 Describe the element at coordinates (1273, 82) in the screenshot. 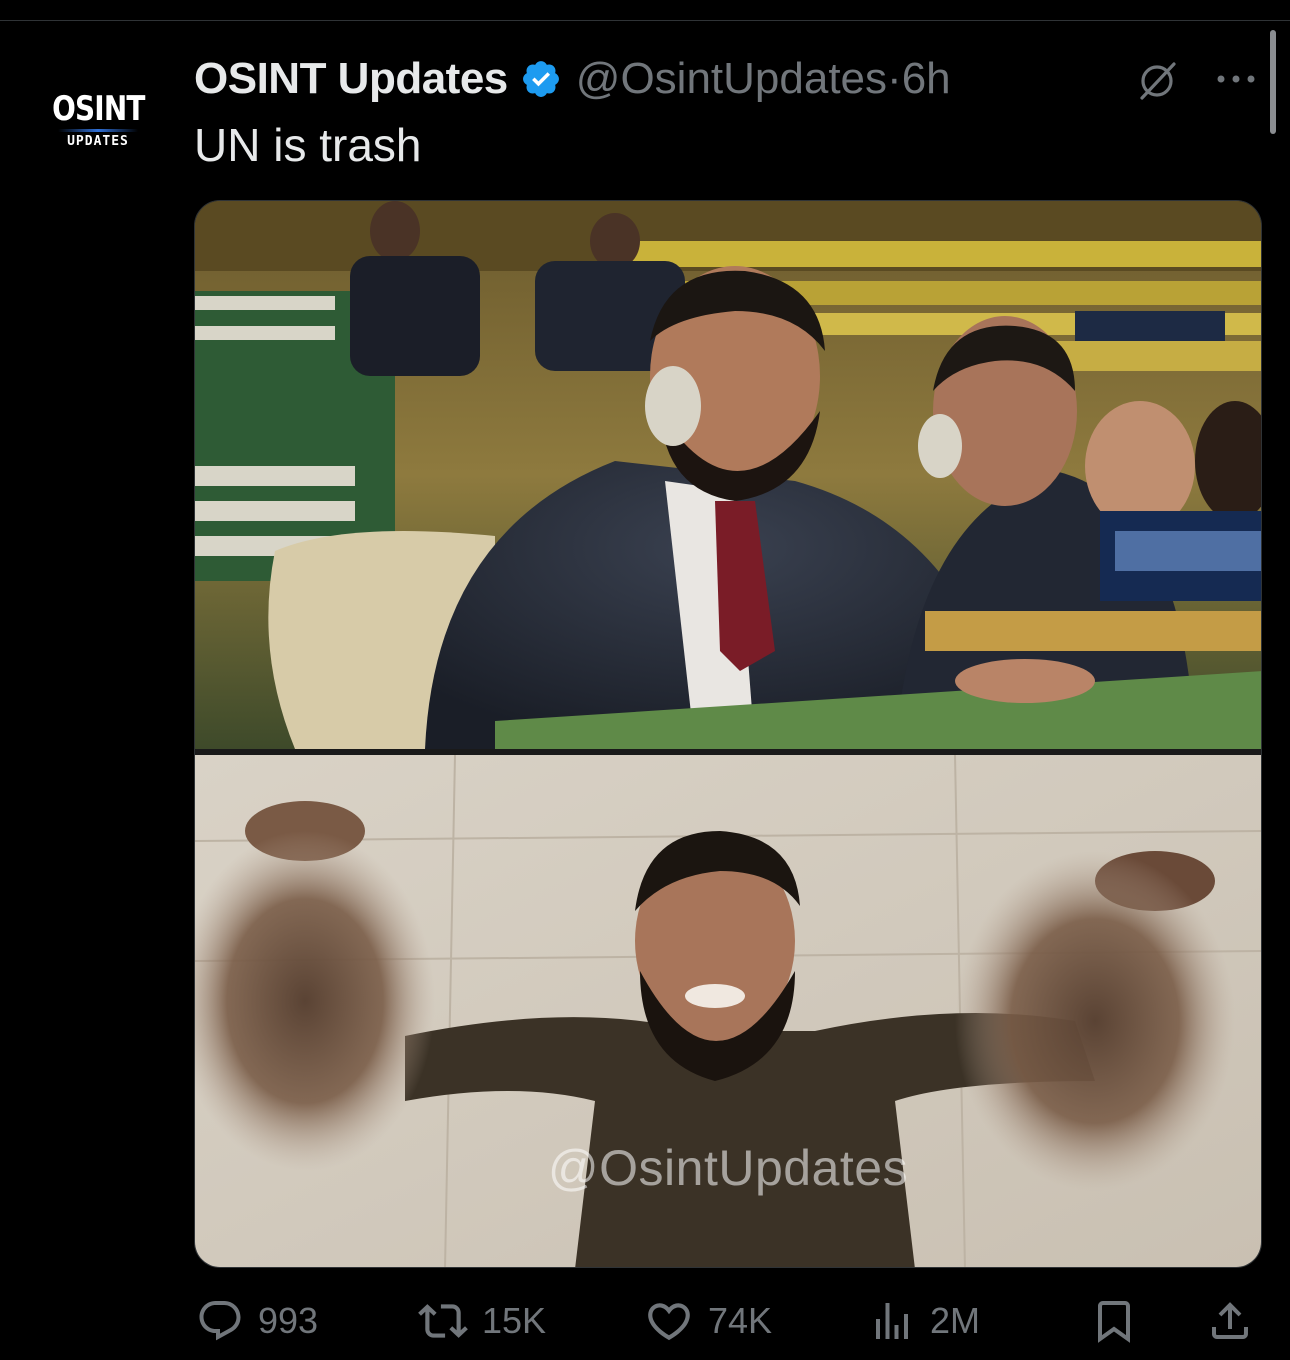

I see `scrollbar` at that location.